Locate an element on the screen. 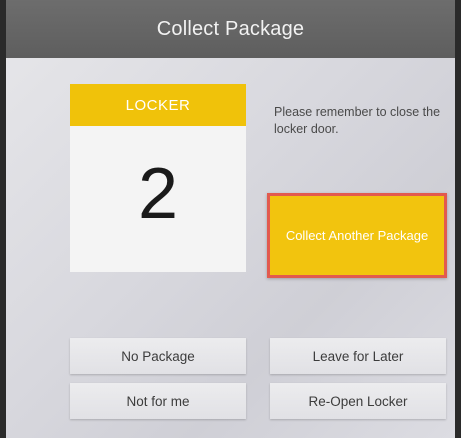  no-package-button: No Package is located at coordinates (158, 356).